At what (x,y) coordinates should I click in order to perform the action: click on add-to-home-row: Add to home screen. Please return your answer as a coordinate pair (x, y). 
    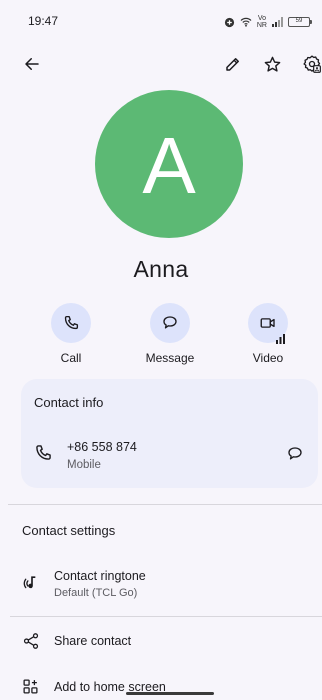
    Looking at the image, I should click on (161, 688).